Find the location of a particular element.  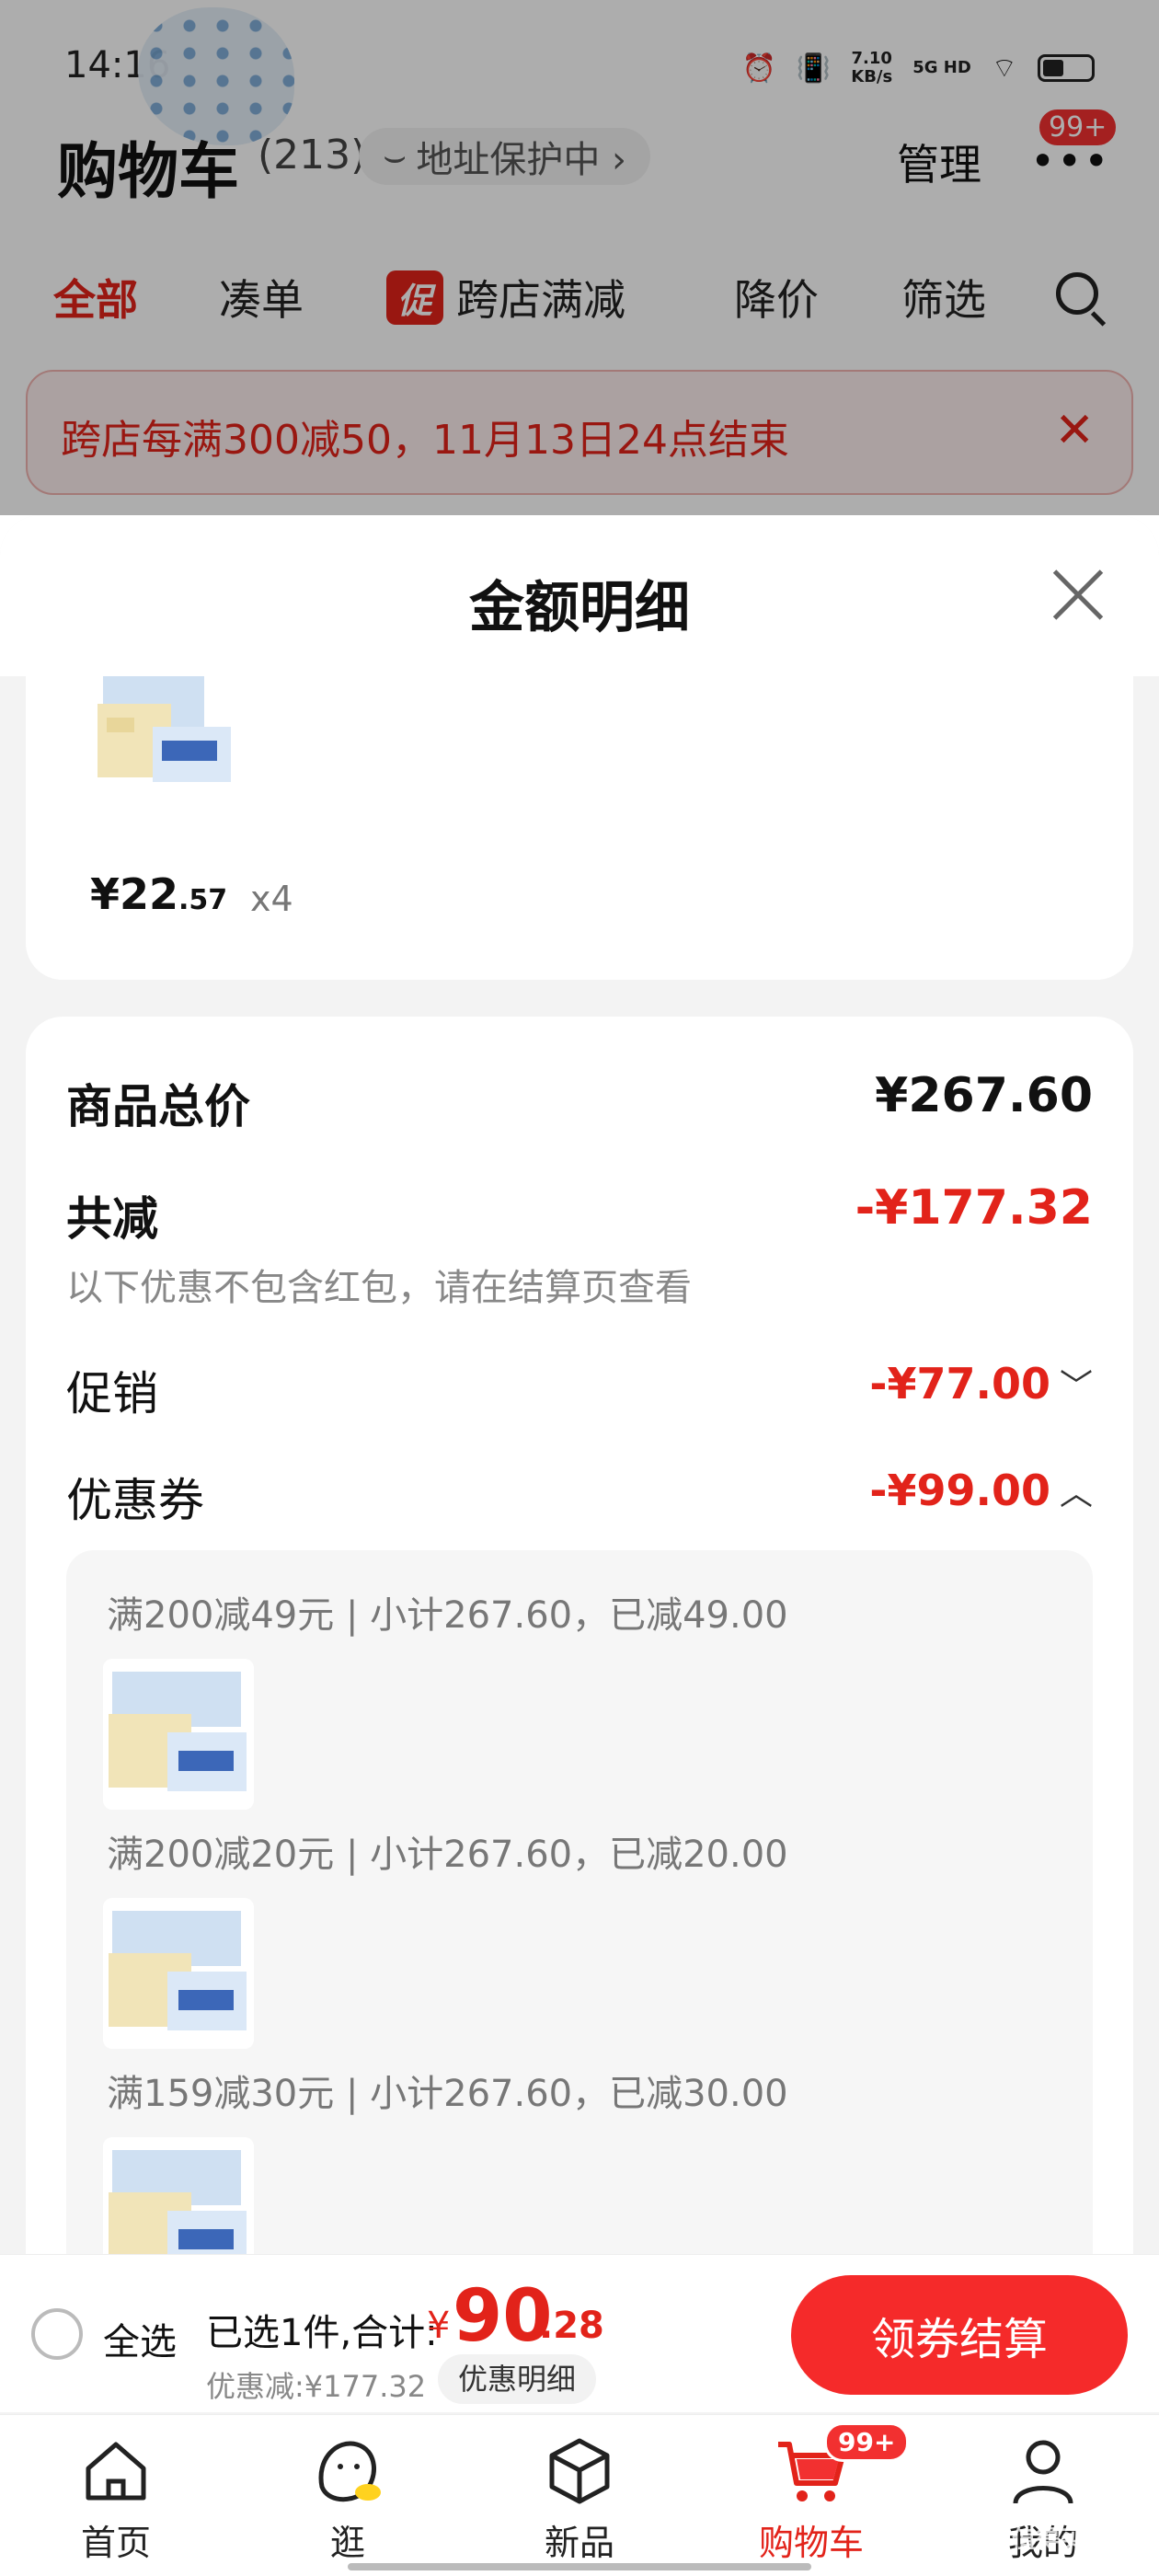

discount-note: 优惠减:¥177.32 is located at coordinates (316, 2386).